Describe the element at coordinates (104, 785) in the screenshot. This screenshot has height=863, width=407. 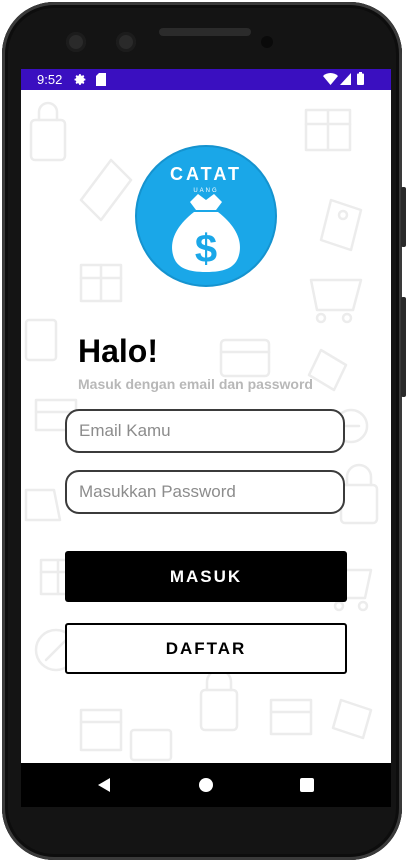
I see `back-icon` at that location.